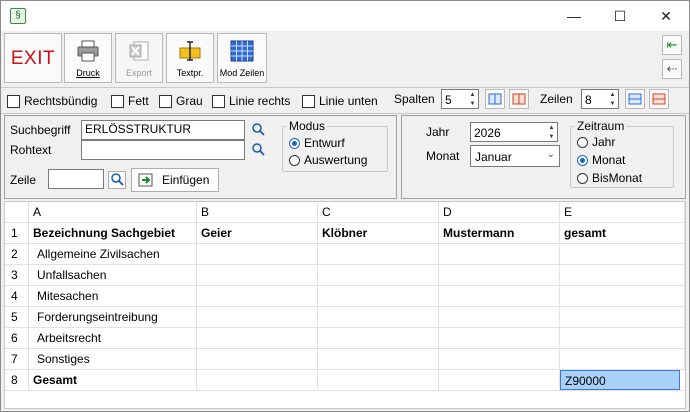  I want to click on jahr-spinner: 2026 ▲ ▼, so click(514, 132).